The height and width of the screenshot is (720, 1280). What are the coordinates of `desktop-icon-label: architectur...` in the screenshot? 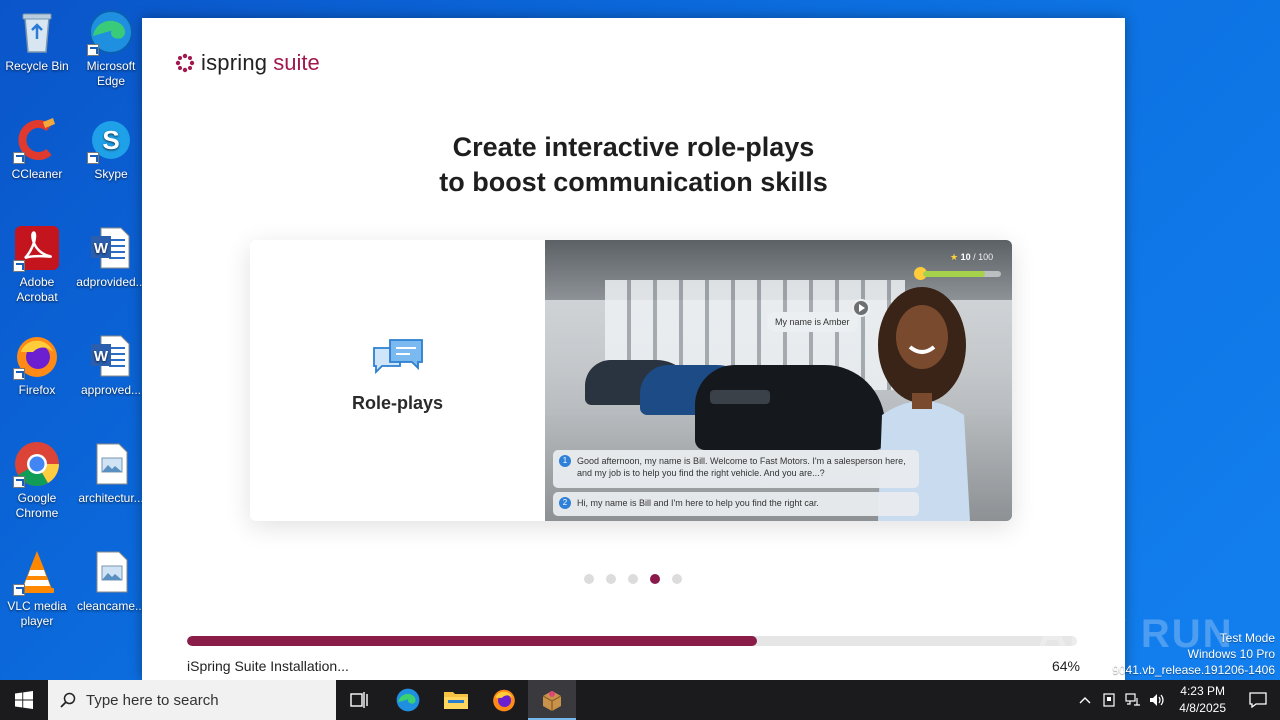 It's located at (111, 498).